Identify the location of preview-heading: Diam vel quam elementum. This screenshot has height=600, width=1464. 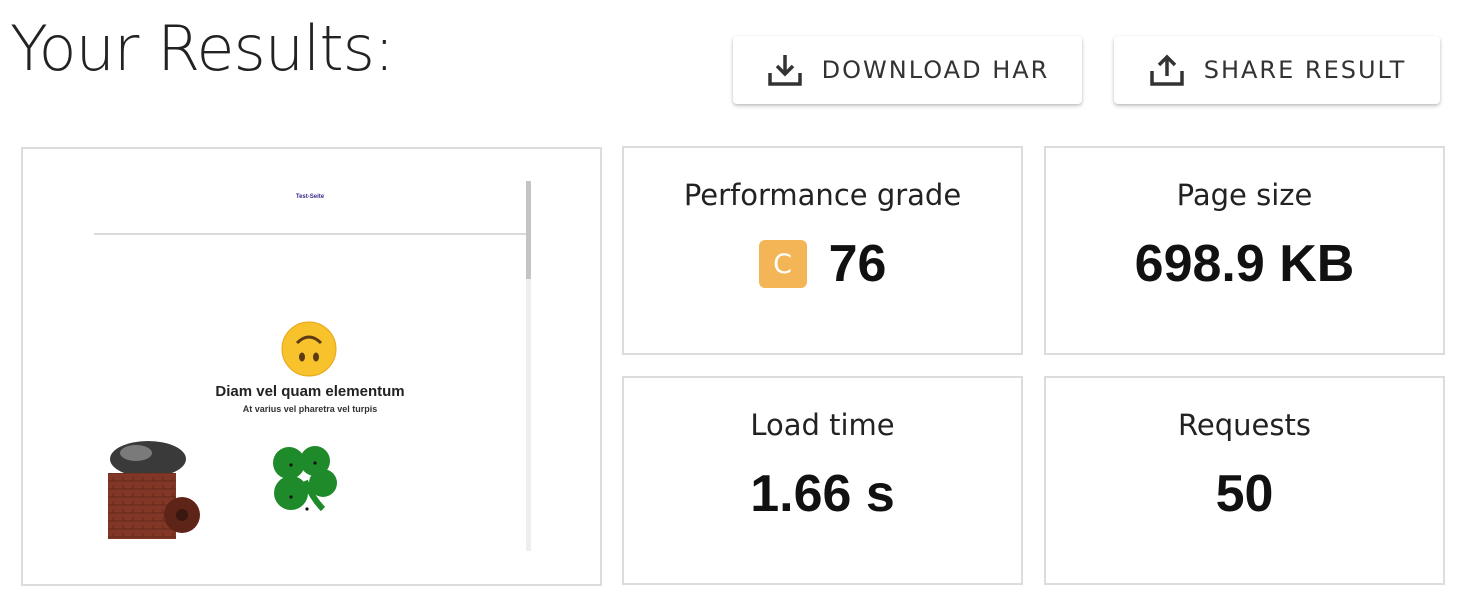
(310, 391).